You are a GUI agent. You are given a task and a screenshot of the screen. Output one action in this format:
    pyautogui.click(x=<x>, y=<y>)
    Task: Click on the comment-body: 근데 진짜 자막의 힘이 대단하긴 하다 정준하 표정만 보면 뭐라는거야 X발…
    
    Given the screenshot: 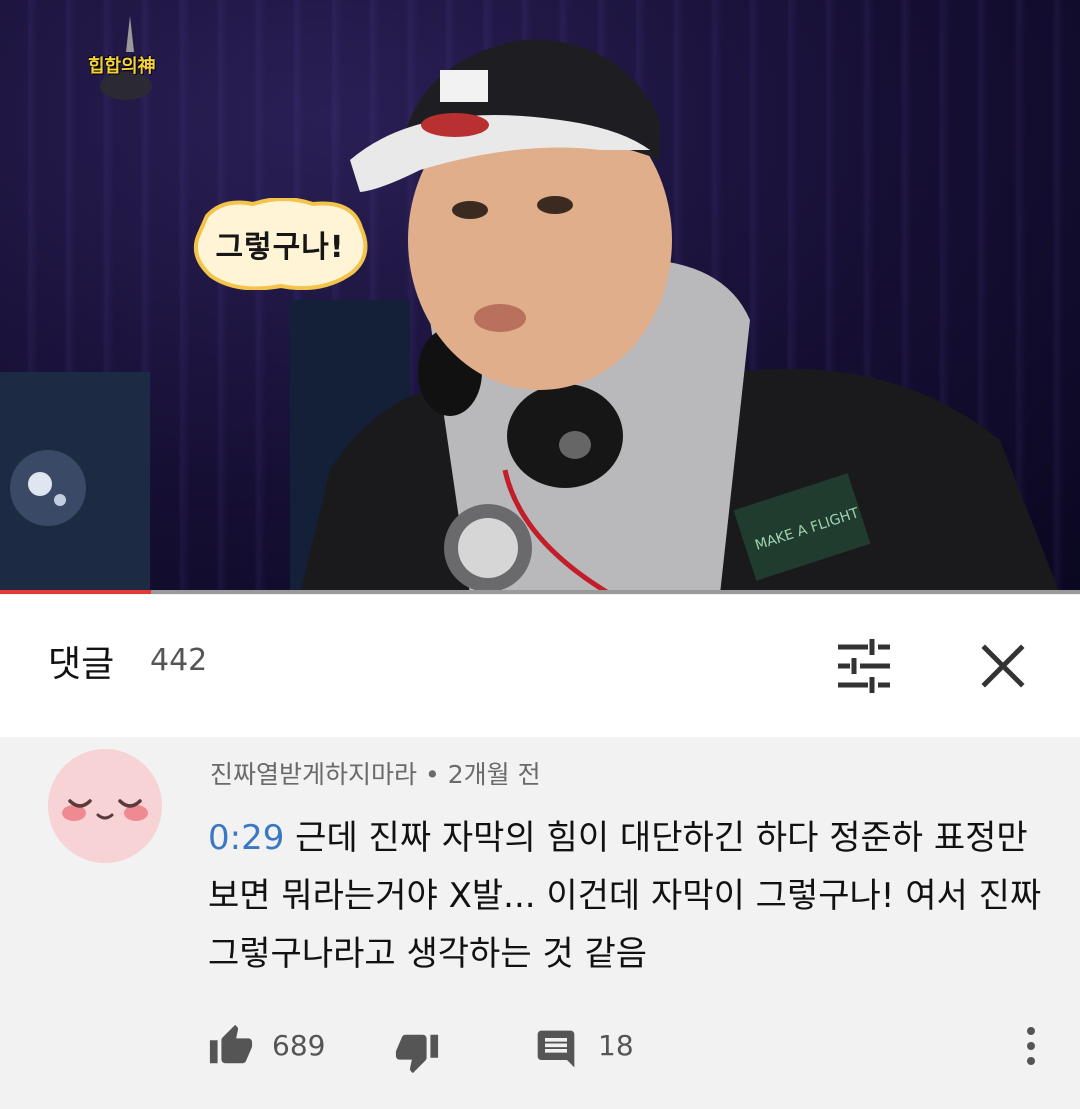 What is the action you would take?
    pyautogui.click(x=625, y=896)
    